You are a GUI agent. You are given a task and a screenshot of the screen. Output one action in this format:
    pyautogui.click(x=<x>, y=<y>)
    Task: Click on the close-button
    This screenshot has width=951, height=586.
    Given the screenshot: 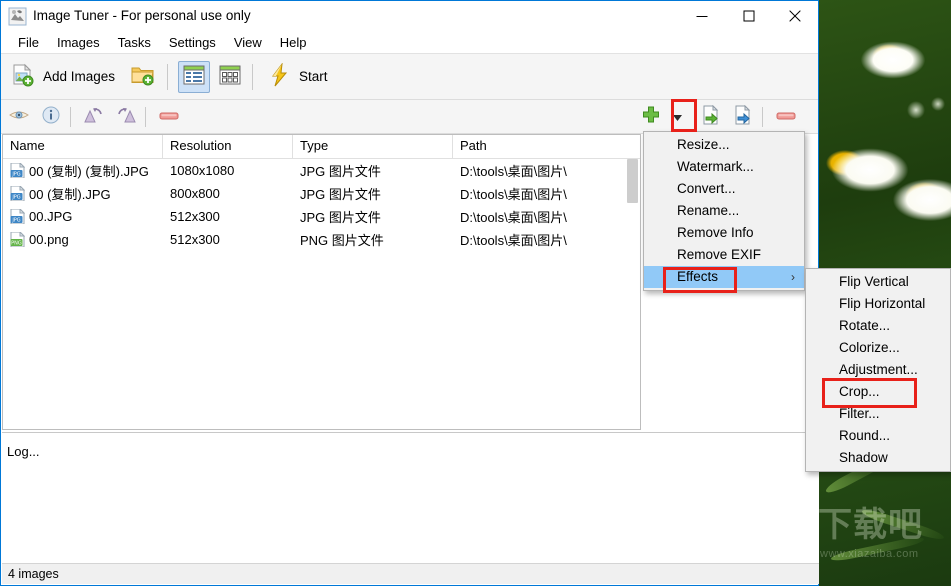 What is the action you would take?
    pyautogui.click(x=795, y=16)
    